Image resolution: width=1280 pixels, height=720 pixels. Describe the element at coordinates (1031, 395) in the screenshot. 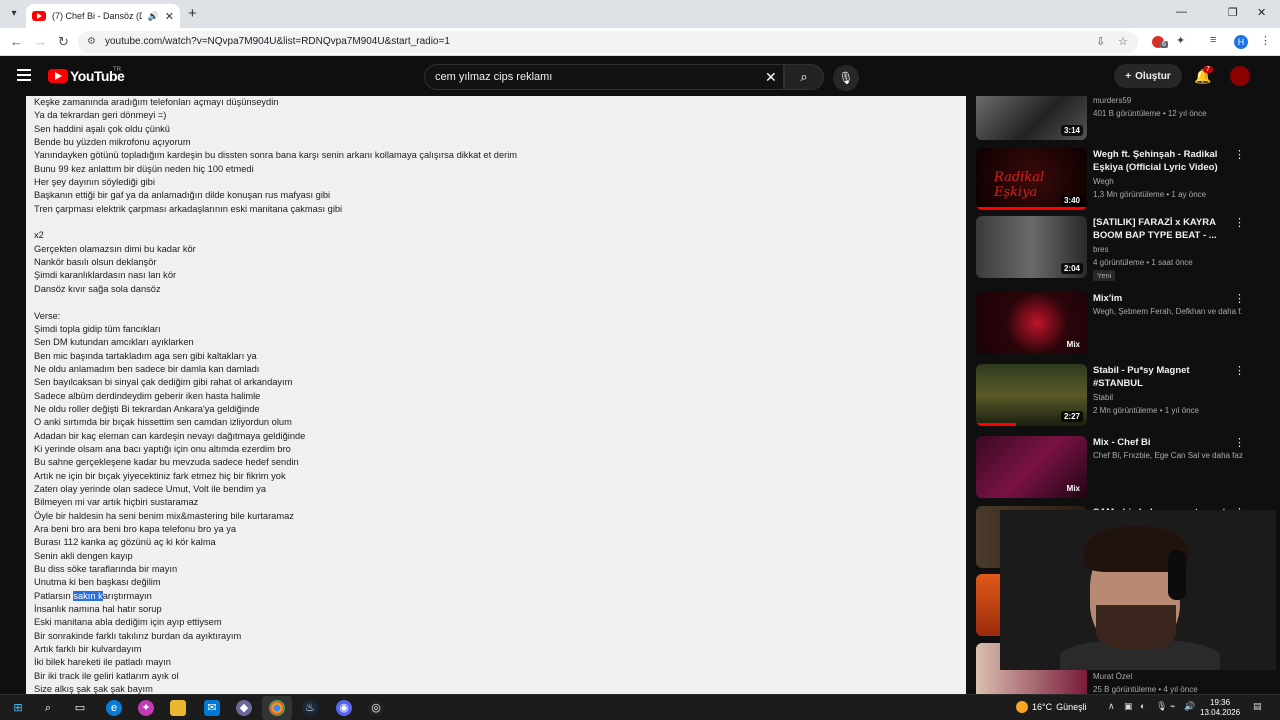

I see `video-thumbnail: 2:27` at that location.